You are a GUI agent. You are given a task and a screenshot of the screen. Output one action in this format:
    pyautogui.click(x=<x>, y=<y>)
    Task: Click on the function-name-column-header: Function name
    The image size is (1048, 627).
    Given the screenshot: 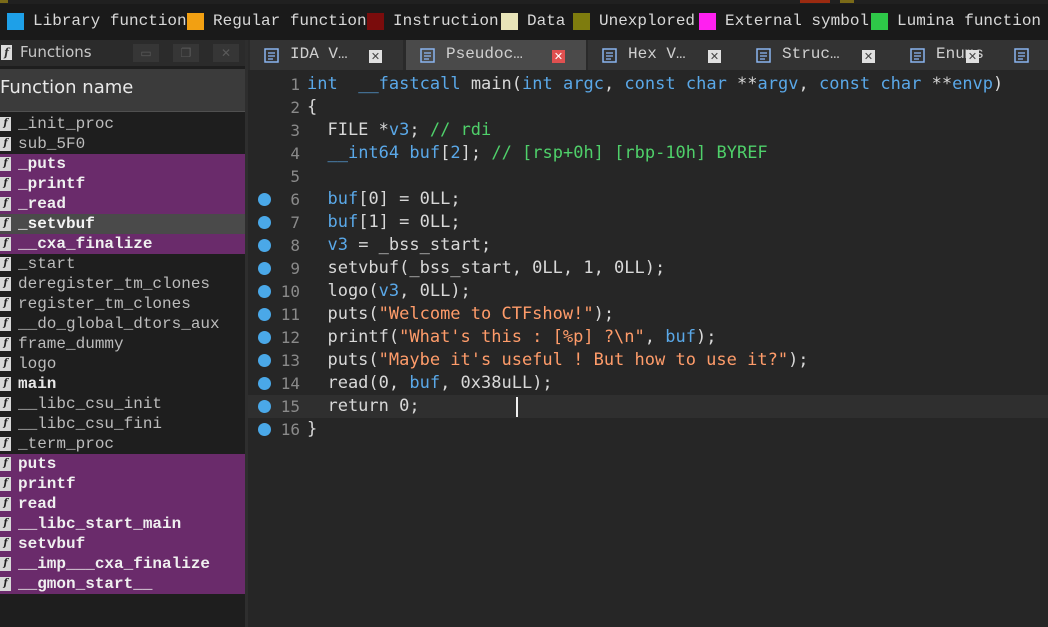 What is the action you would take?
    pyautogui.click(x=122, y=90)
    